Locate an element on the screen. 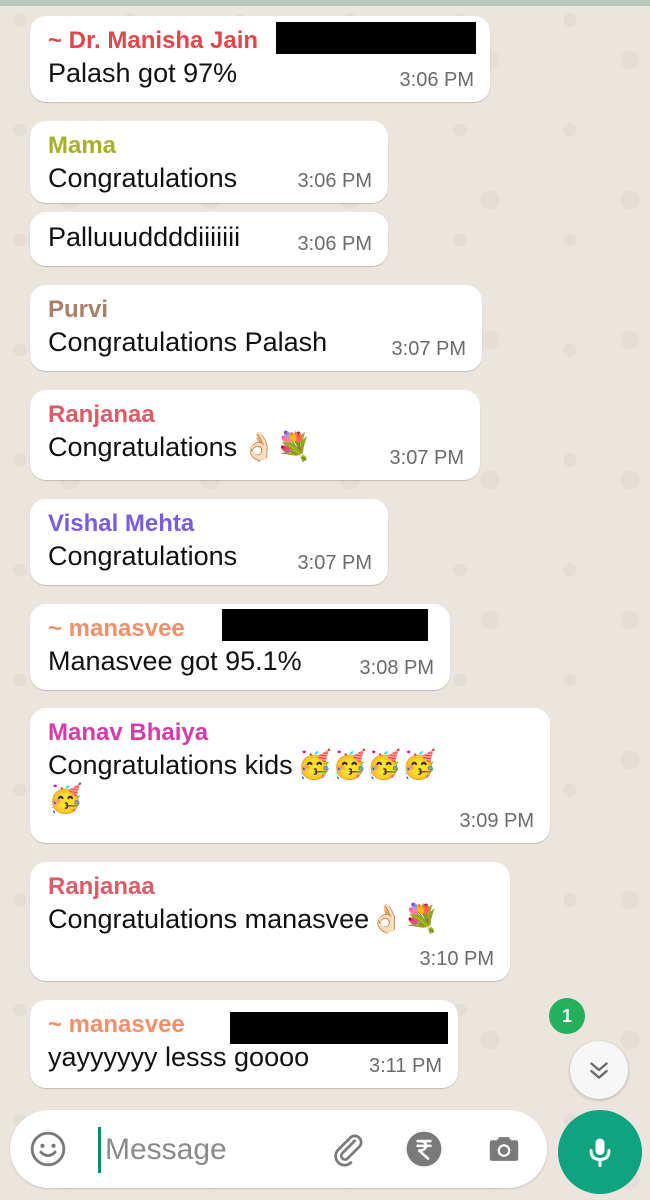  sender-name: Vishal Mehta is located at coordinates (121, 523).